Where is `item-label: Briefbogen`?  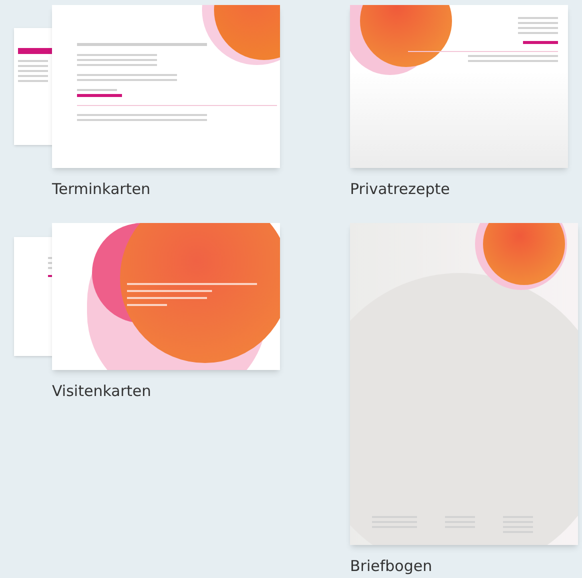
item-label: Briefbogen is located at coordinates (466, 566).